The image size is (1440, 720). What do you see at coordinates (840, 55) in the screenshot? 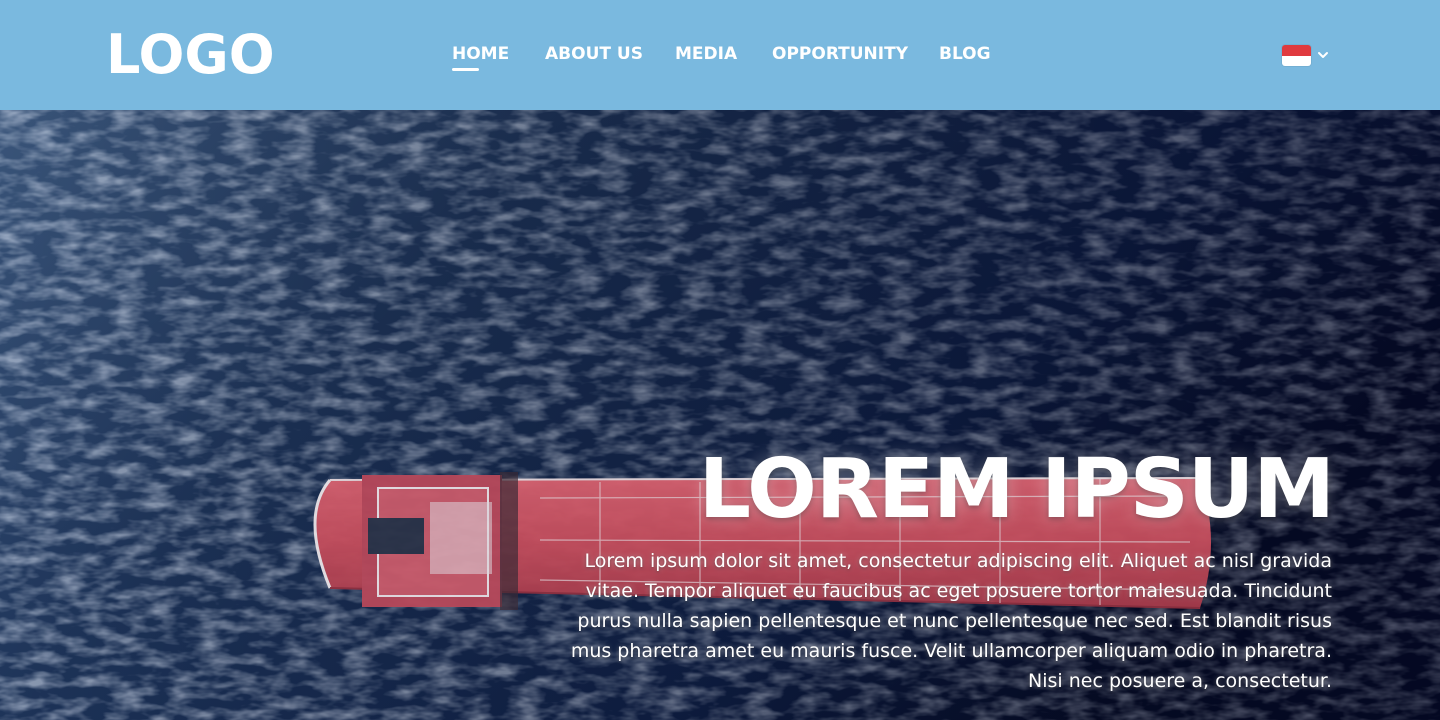
I see `nav-item-opportunity: OPPORTUNITY` at bounding box center [840, 55].